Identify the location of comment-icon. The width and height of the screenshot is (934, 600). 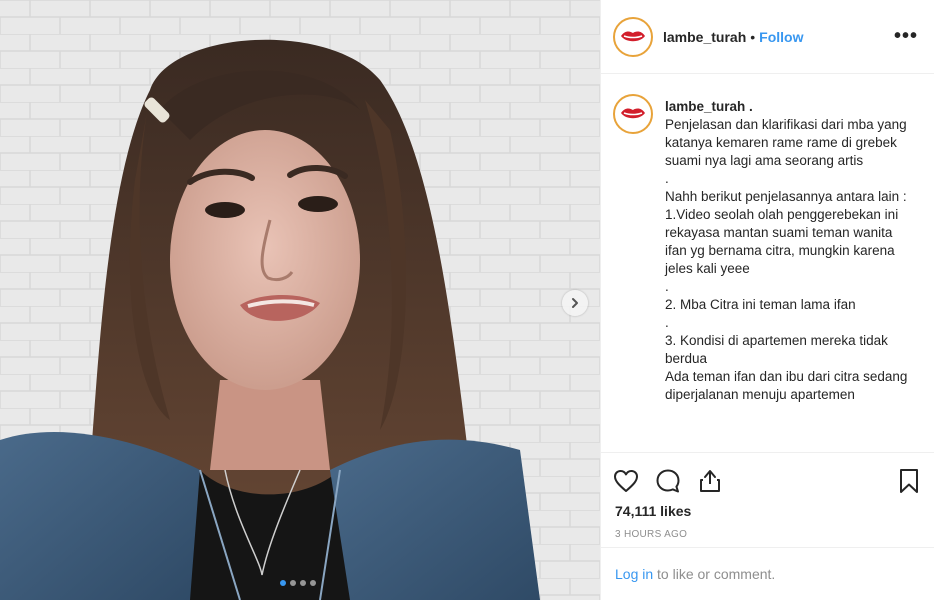
(668, 481).